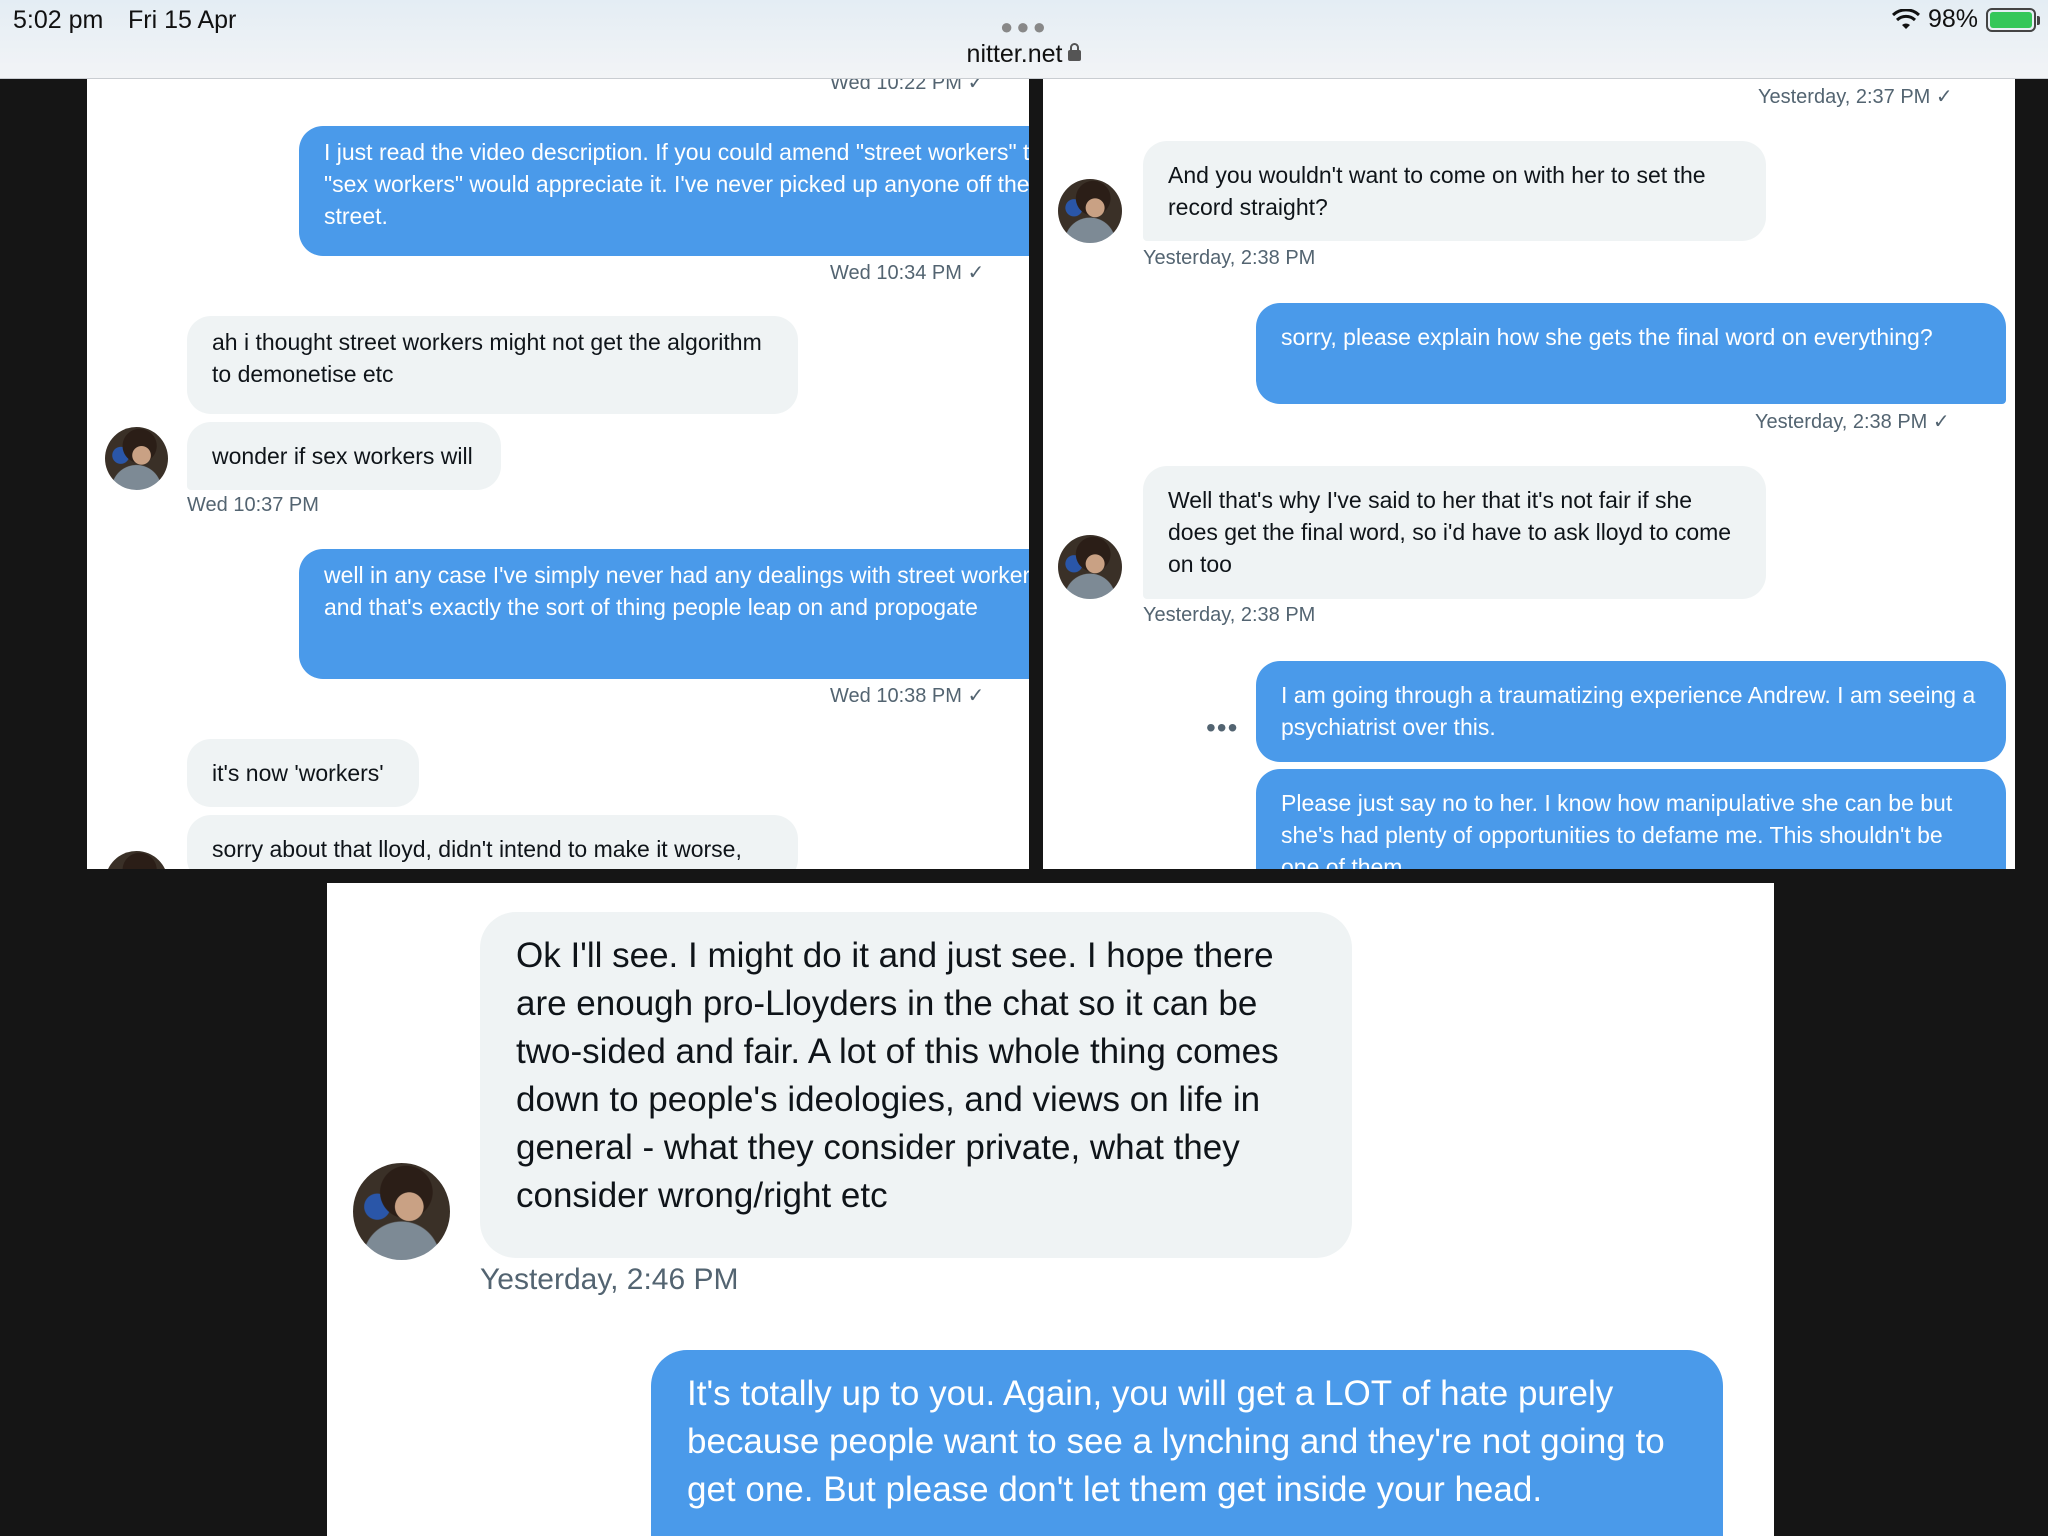 Image resolution: width=2048 pixels, height=1536 pixels. Describe the element at coordinates (58, 20) in the screenshot. I see `status-time: 5:02 pm` at that location.